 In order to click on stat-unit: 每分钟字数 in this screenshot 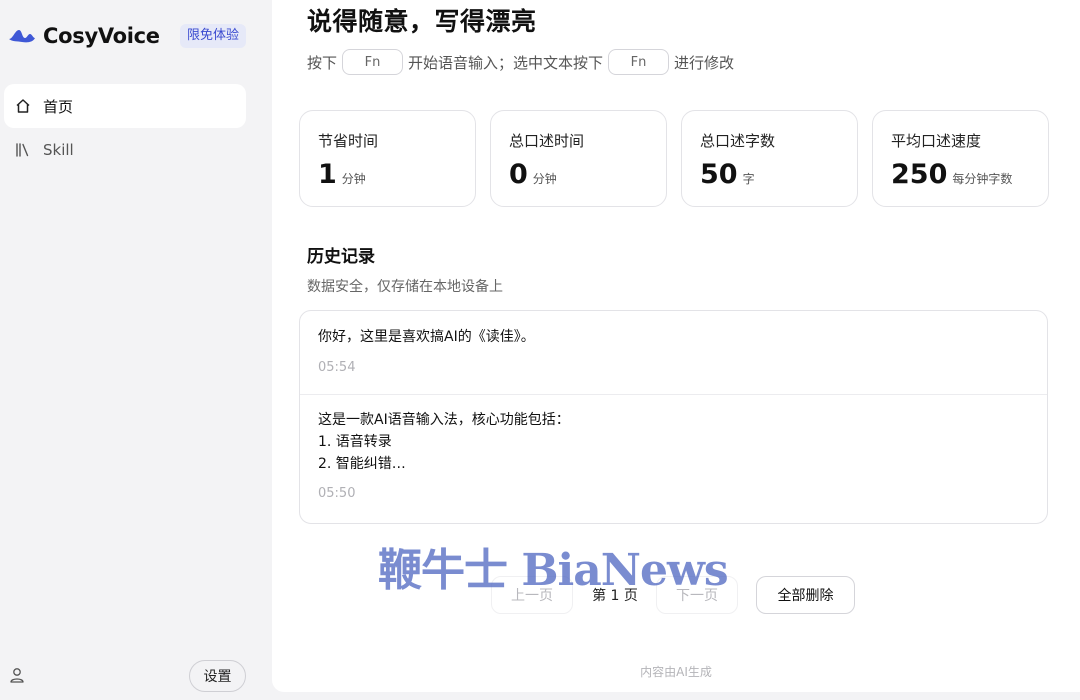, I will do `click(982, 179)`.